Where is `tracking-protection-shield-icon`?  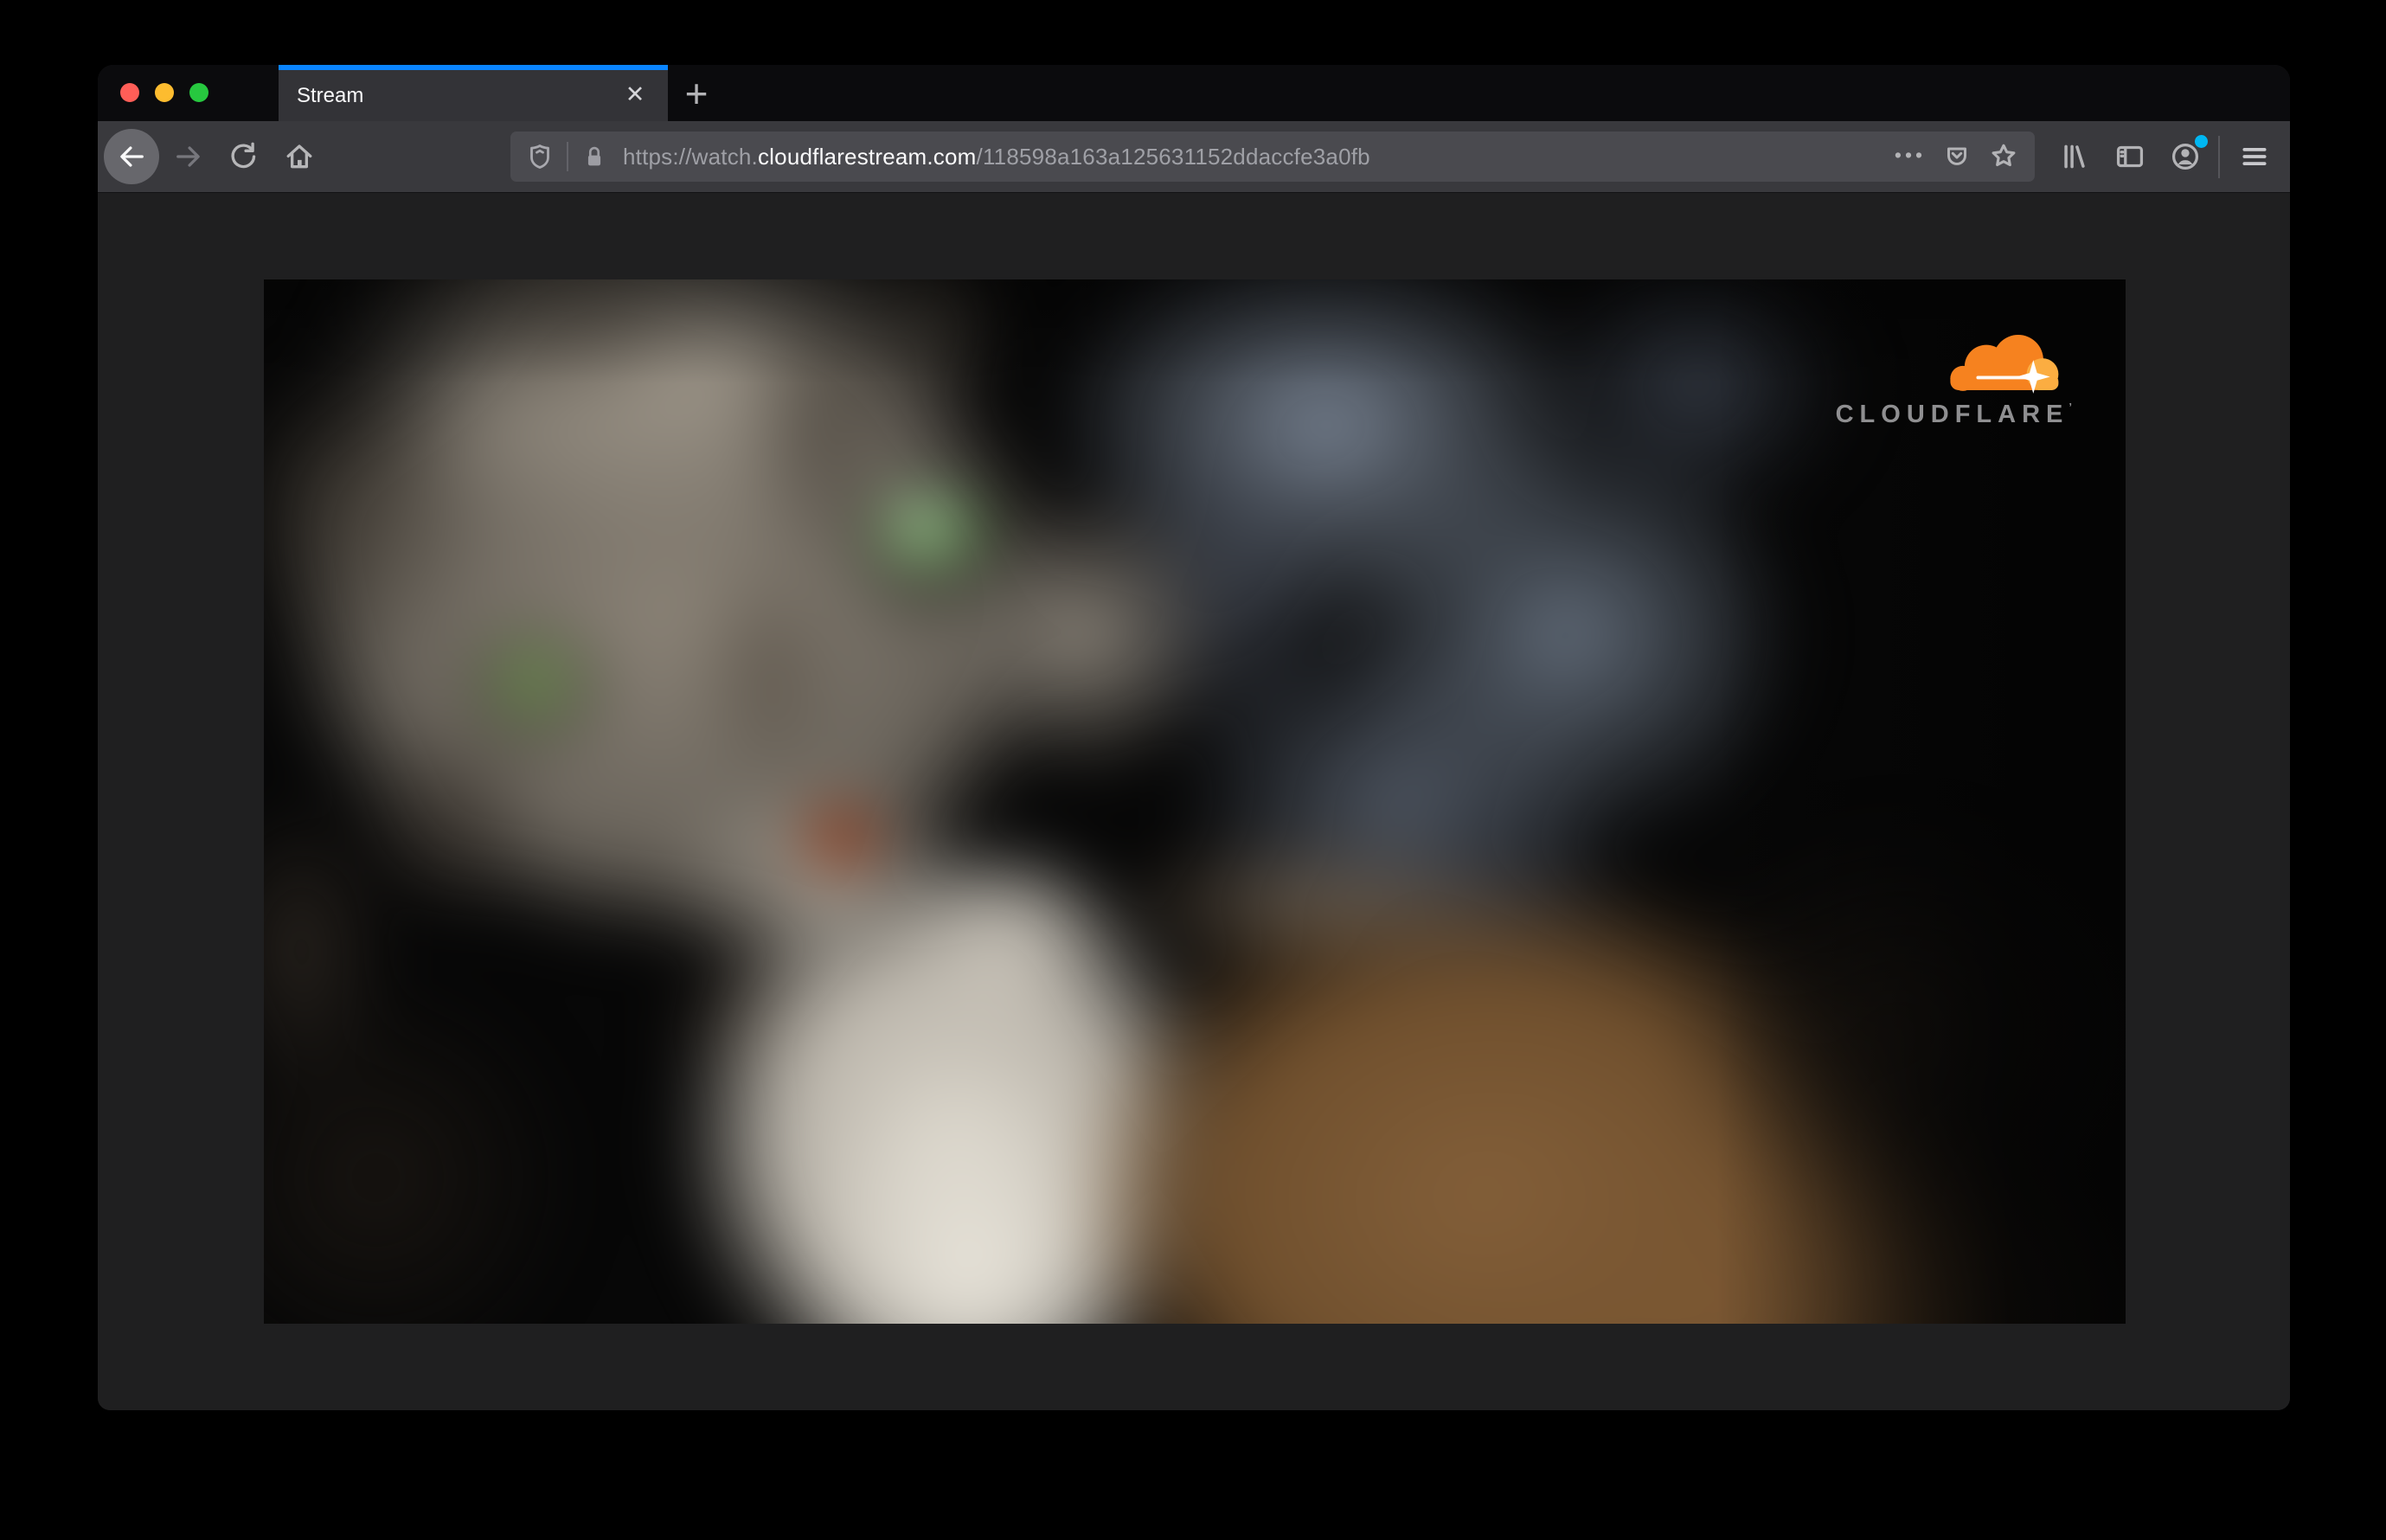
tracking-protection-shield-icon is located at coordinates (539, 156).